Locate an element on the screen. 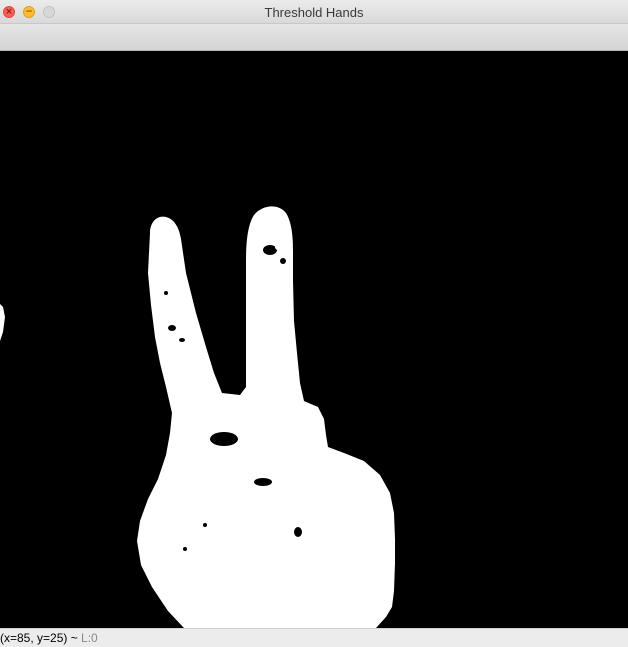  title-bar: × − Threshold Hands is located at coordinates (314, 12).